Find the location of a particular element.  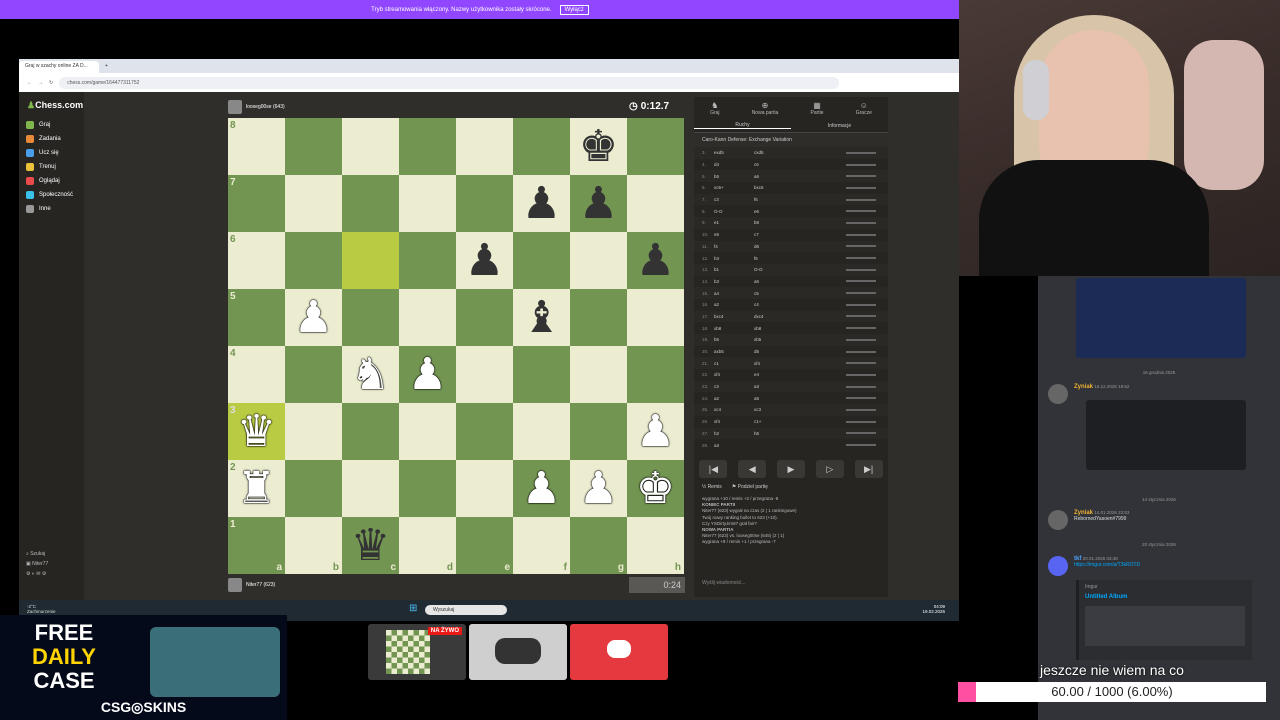

square-a6: 6 is located at coordinates (256, 260).